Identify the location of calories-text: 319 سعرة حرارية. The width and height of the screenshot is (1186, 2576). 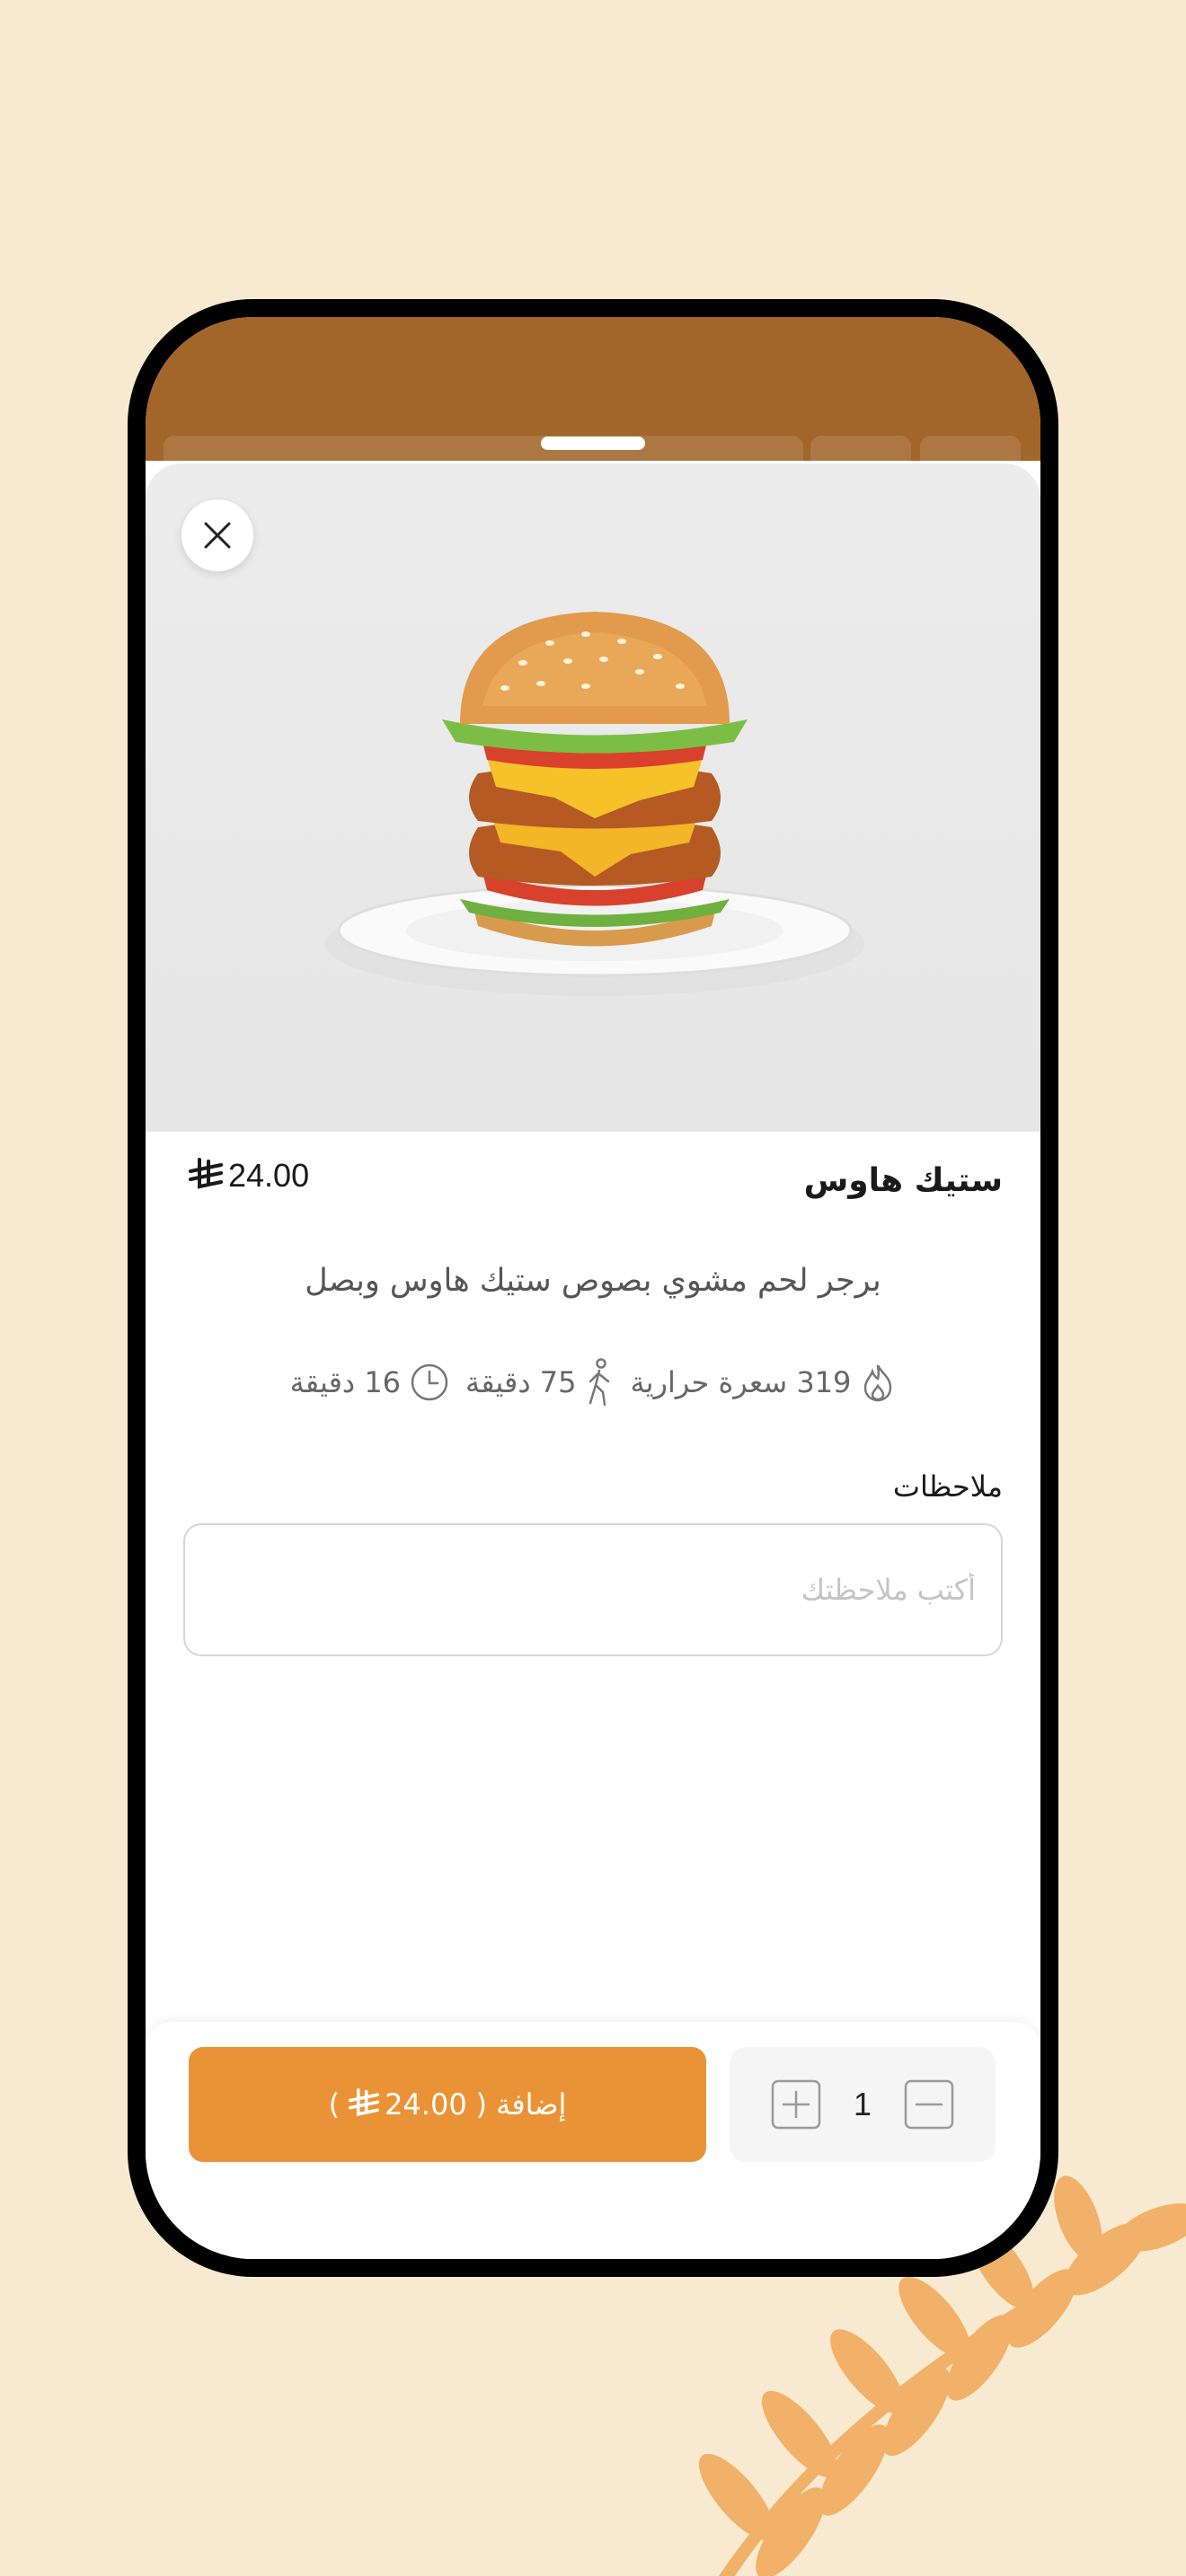
(741, 1382).